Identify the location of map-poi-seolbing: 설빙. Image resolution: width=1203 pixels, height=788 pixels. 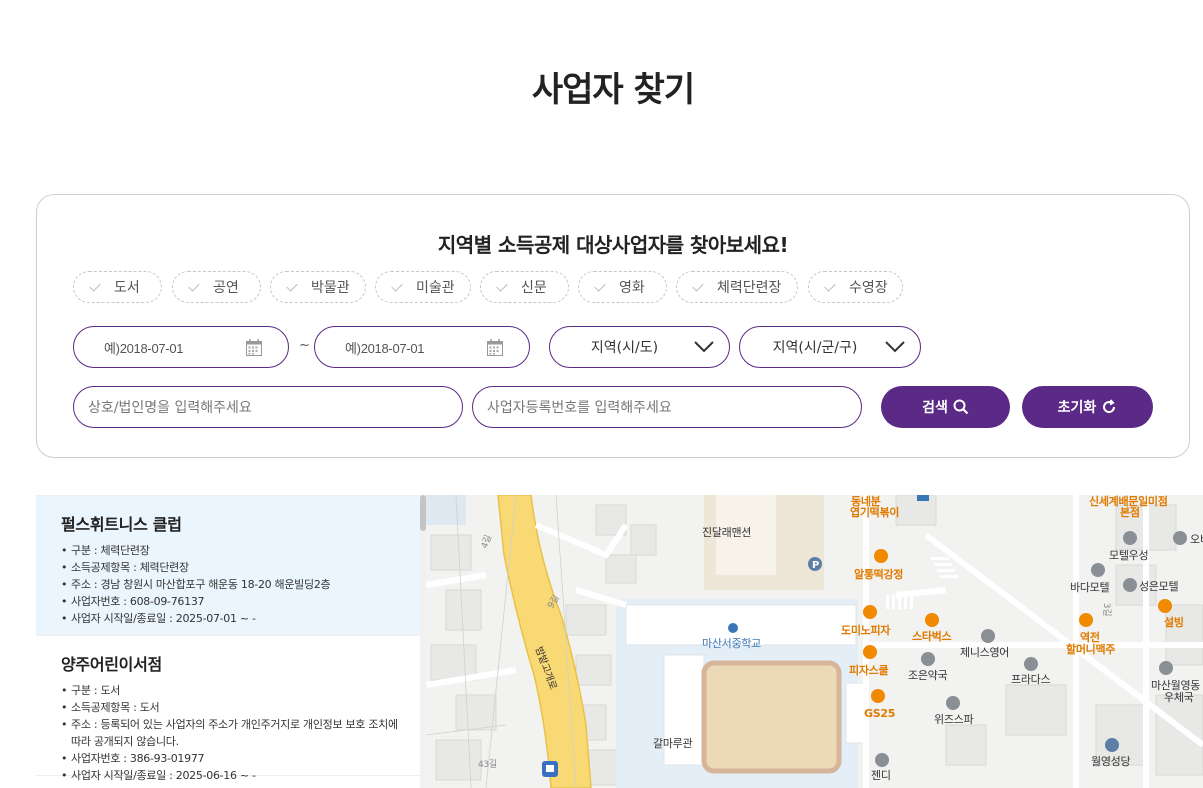
(1174, 622).